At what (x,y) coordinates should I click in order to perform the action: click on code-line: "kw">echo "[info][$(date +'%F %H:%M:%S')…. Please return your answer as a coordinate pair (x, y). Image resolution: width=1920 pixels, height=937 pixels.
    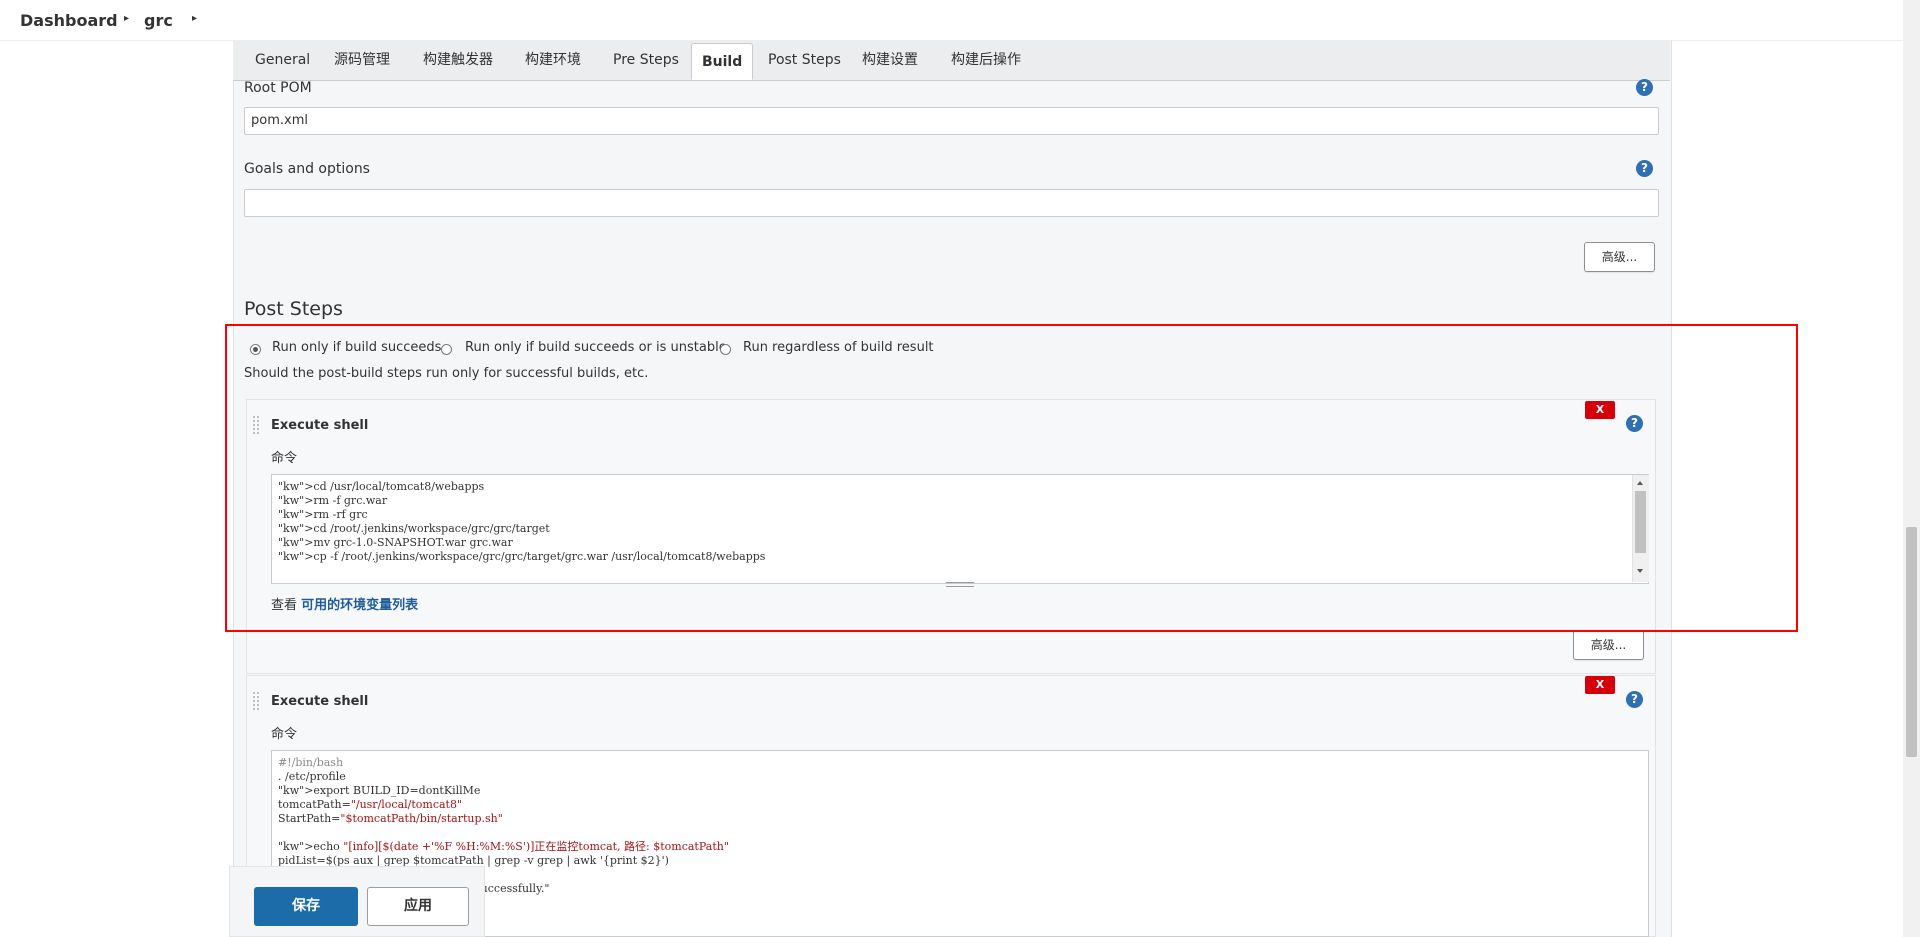
    Looking at the image, I should click on (503, 846).